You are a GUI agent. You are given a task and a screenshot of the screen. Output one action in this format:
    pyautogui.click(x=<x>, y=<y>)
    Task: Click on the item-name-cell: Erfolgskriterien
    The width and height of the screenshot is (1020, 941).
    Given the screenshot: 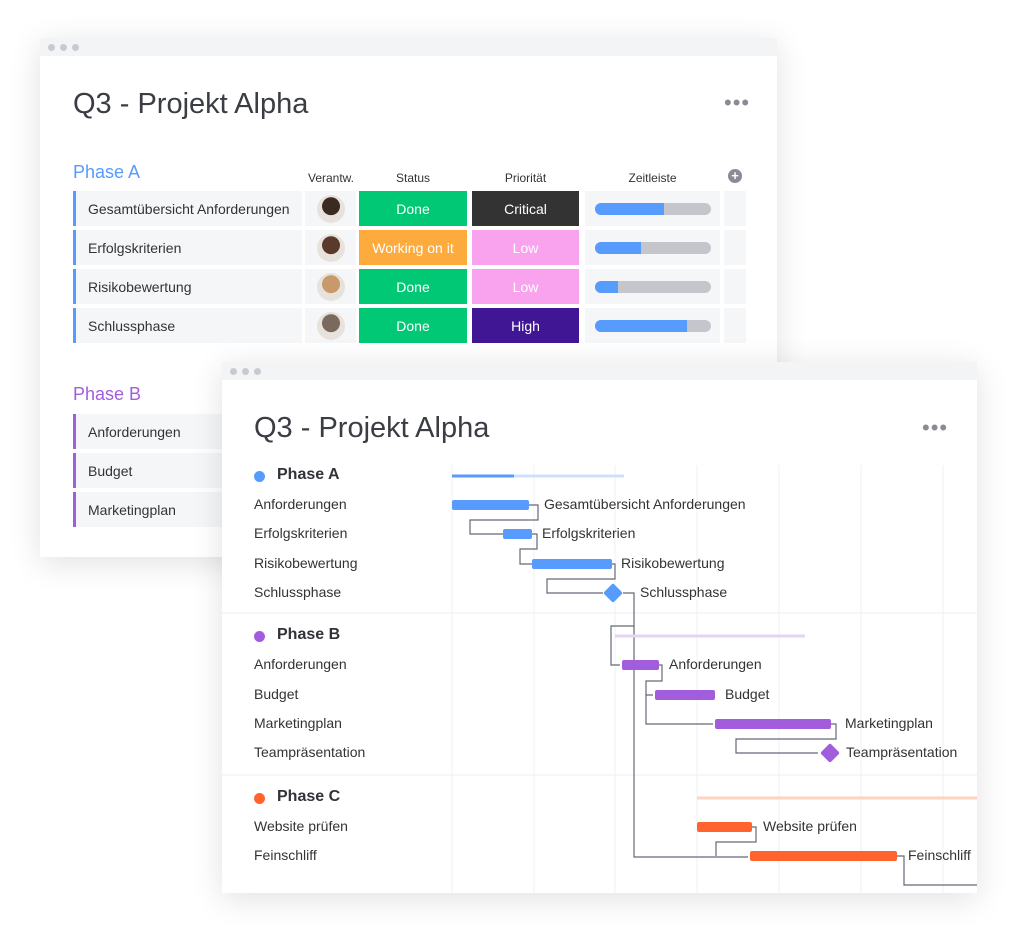 What is the action you would take?
    pyautogui.click(x=187, y=247)
    